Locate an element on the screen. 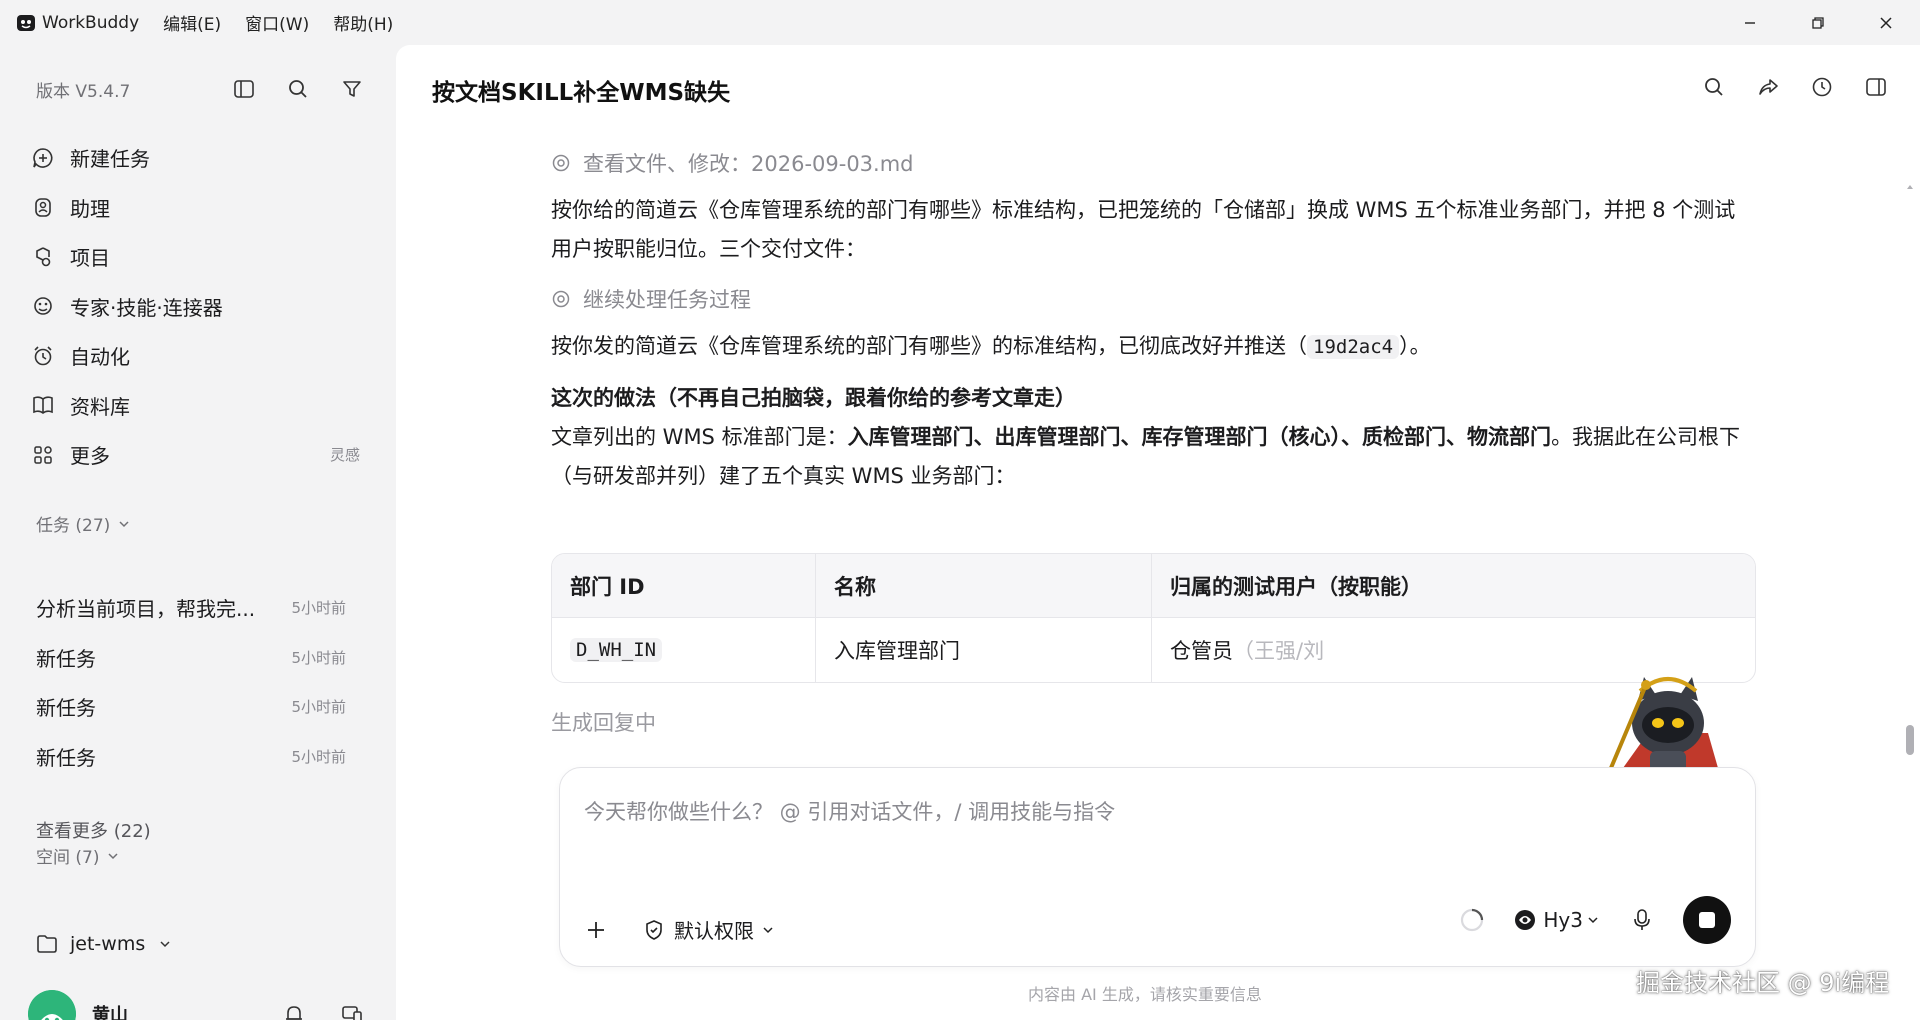 This screenshot has width=1920, height=1020. model-logo-icon is located at coordinates (1525, 920).